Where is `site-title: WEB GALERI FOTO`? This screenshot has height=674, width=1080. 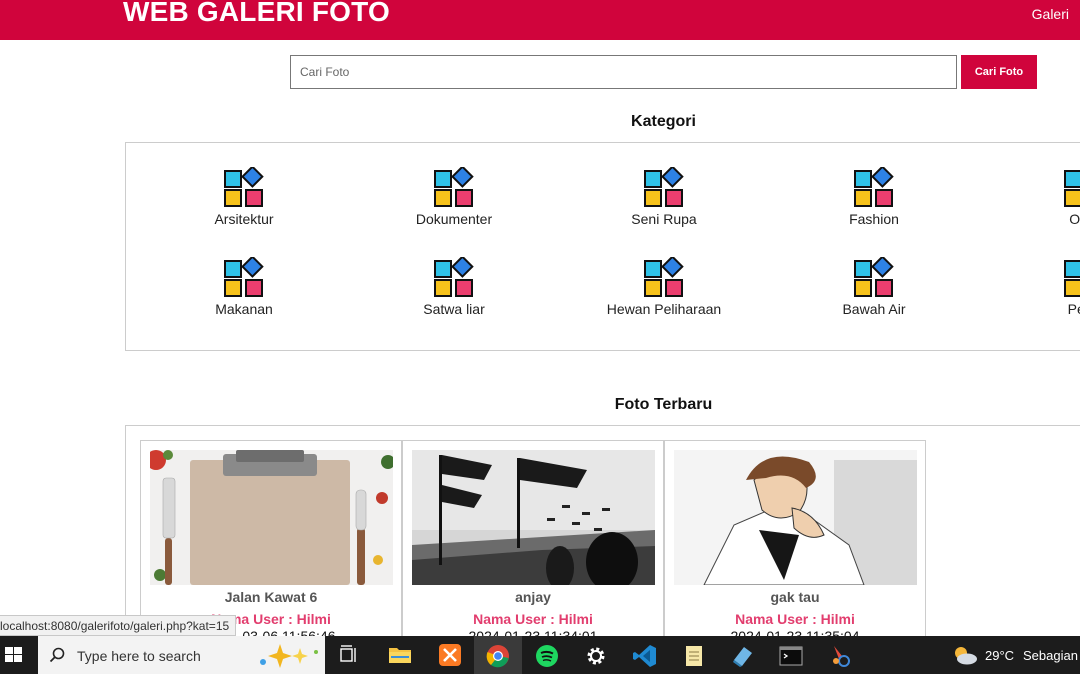 site-title: WEB GALERI FOTO is located at coordinates (256, 14).